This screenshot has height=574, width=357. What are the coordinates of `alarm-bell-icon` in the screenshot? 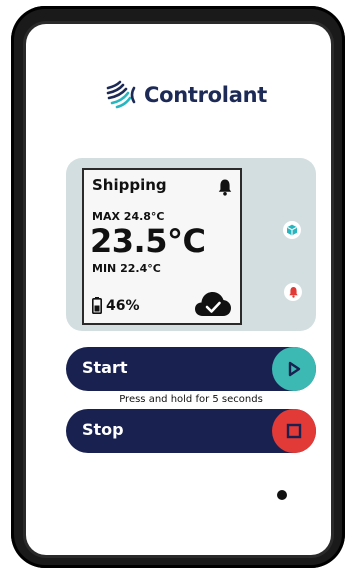 It's located at (293, 292).